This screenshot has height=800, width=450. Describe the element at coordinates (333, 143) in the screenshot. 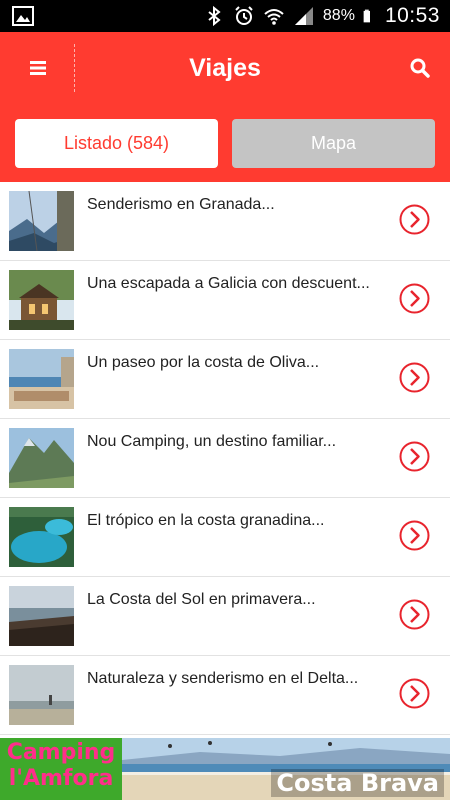

I see `tab-mapa: Mapa` at that location.